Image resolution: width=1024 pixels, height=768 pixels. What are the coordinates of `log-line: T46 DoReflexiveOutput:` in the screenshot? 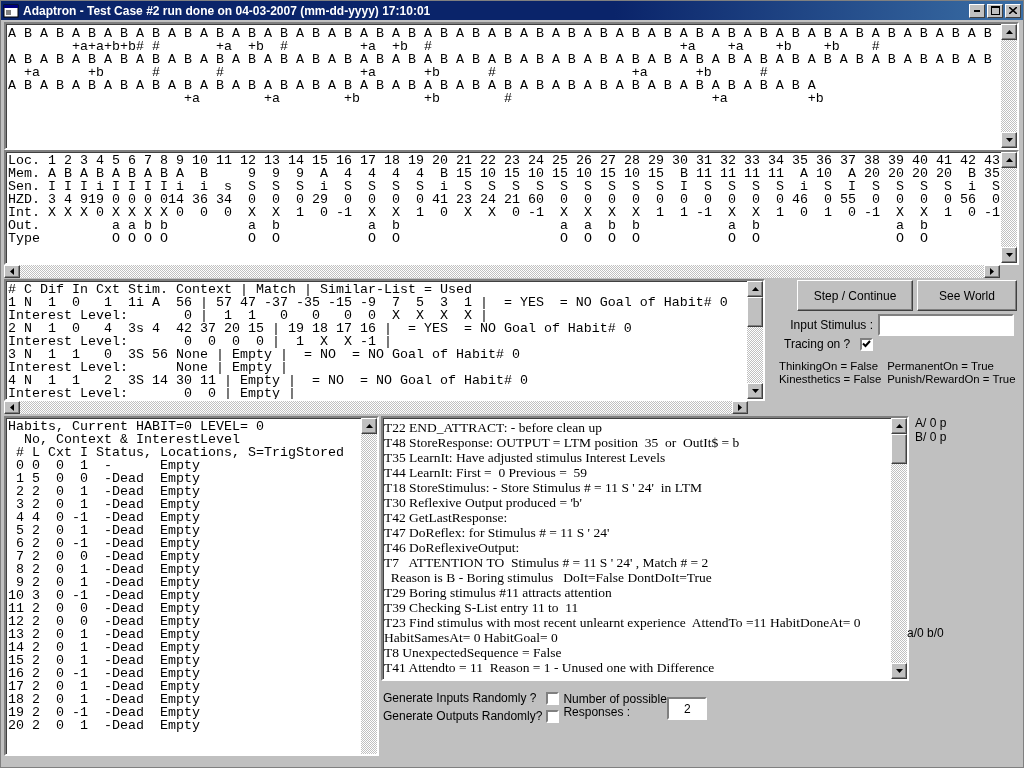 It's located at (452, 547).